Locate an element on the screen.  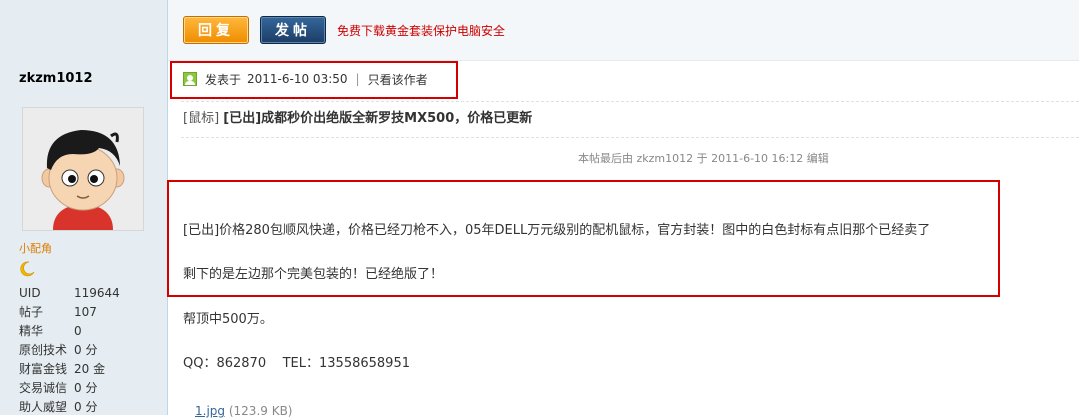
stat-row-money: 财富金钱 20 金 is located at coordinates (89, 369).